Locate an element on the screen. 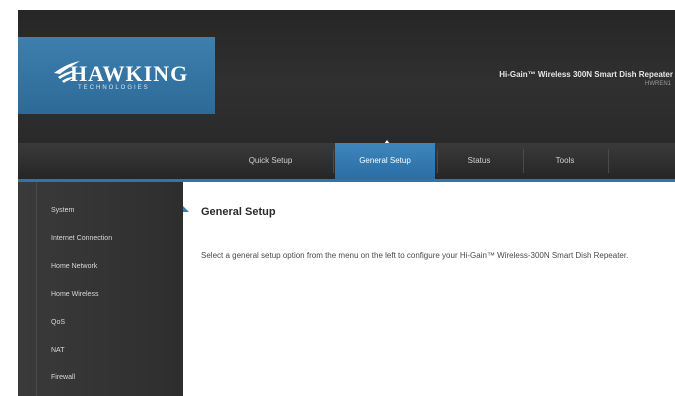  sidebar-item-nat: NAT is located at coordinates (57, 350).